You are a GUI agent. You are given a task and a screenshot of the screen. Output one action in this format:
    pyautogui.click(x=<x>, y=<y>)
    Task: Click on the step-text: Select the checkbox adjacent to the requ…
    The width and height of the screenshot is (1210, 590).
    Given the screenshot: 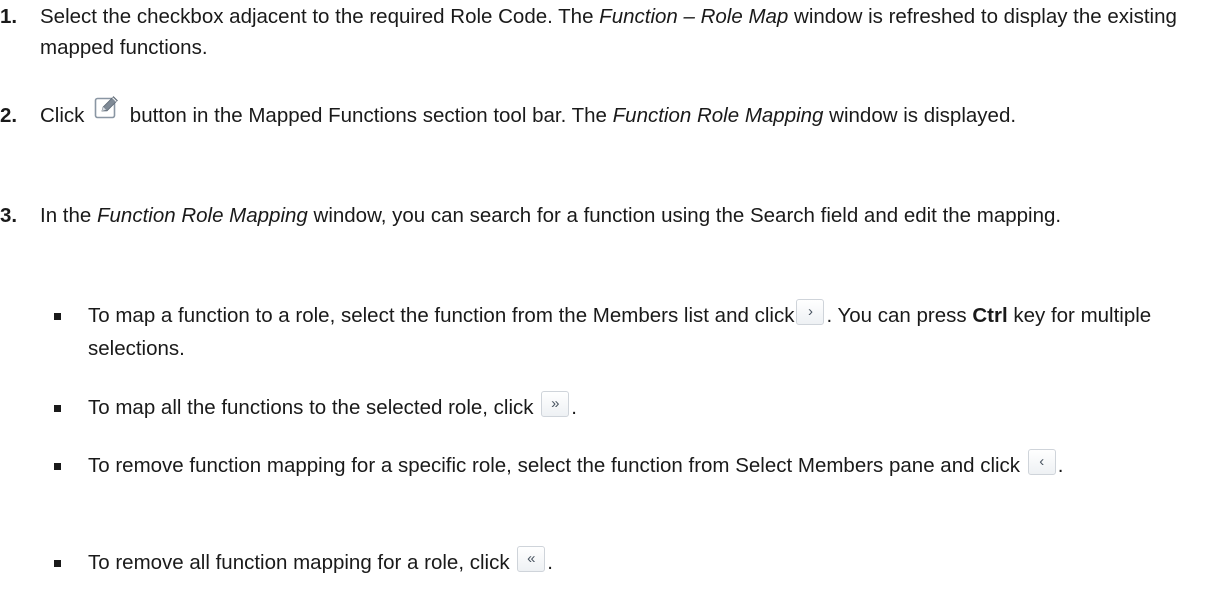 What is the action you would take?
    pyautogui.click(x=608, y=32)
    